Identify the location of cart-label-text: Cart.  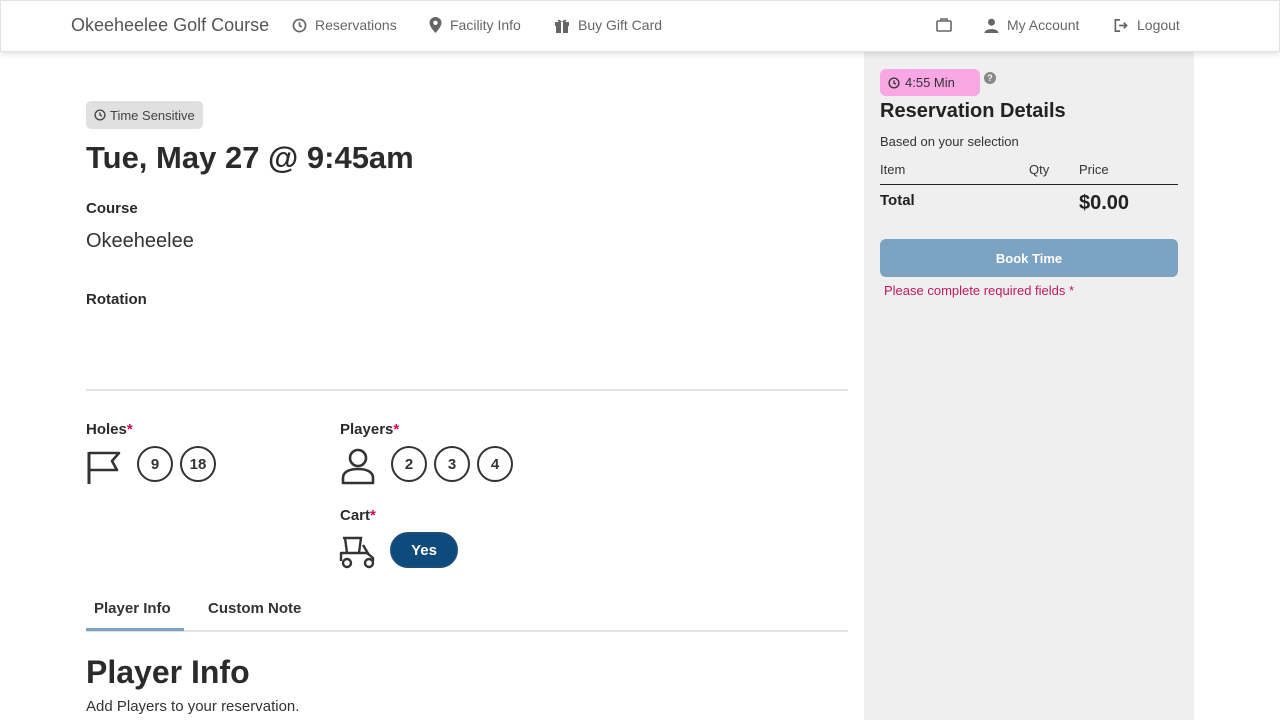
(355, 515).